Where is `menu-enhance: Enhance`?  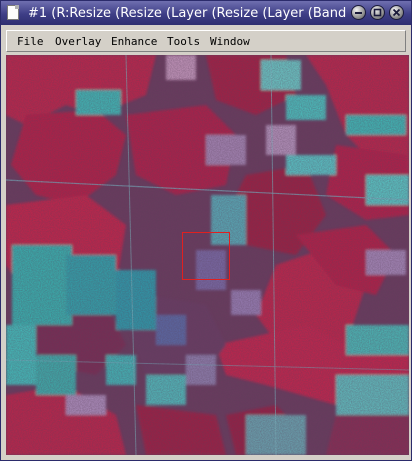
menu-enhance: Enhance is located at coordinates (134, 41).